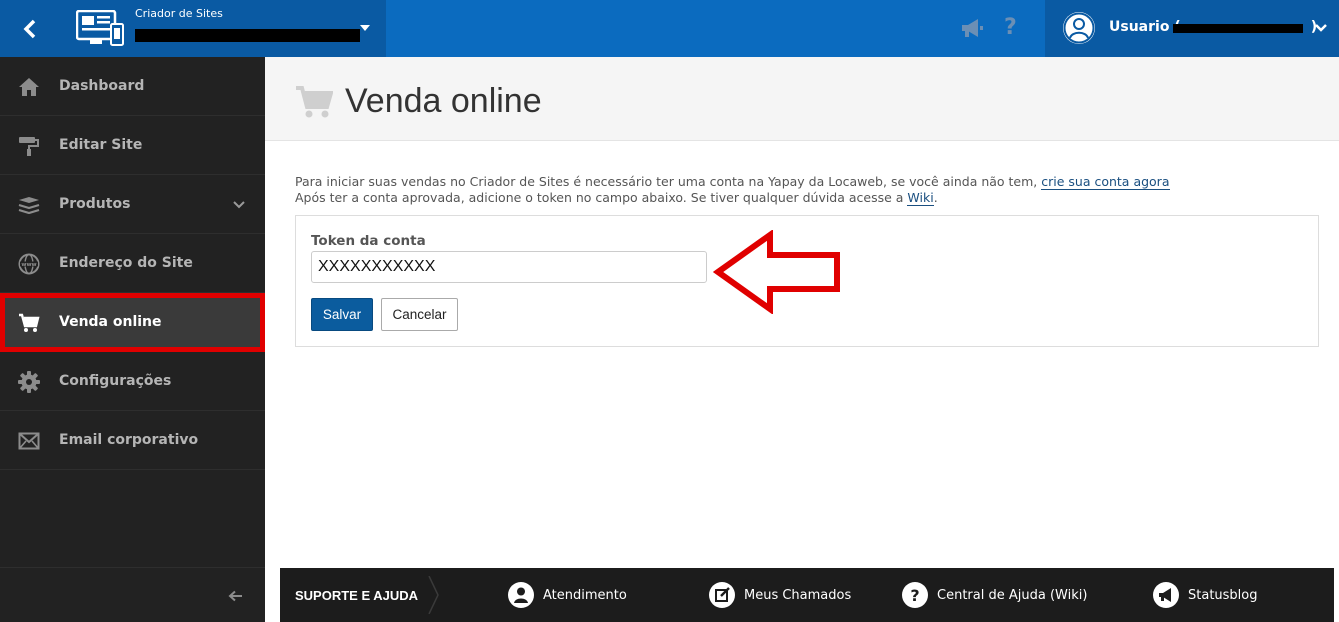 The height and width of the screenshot is (622, 1339). What do you see at coordinates (365, 28) in the screenshot?
I see `caret-down-icon` at bounding box center [365, 28].